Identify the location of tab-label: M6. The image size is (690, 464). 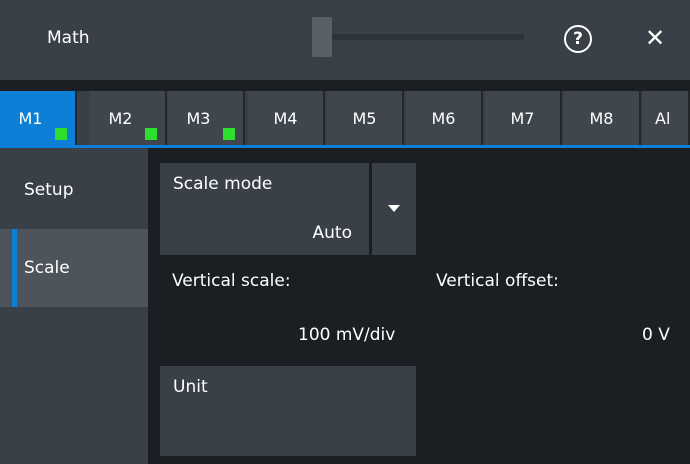
(443, 118).